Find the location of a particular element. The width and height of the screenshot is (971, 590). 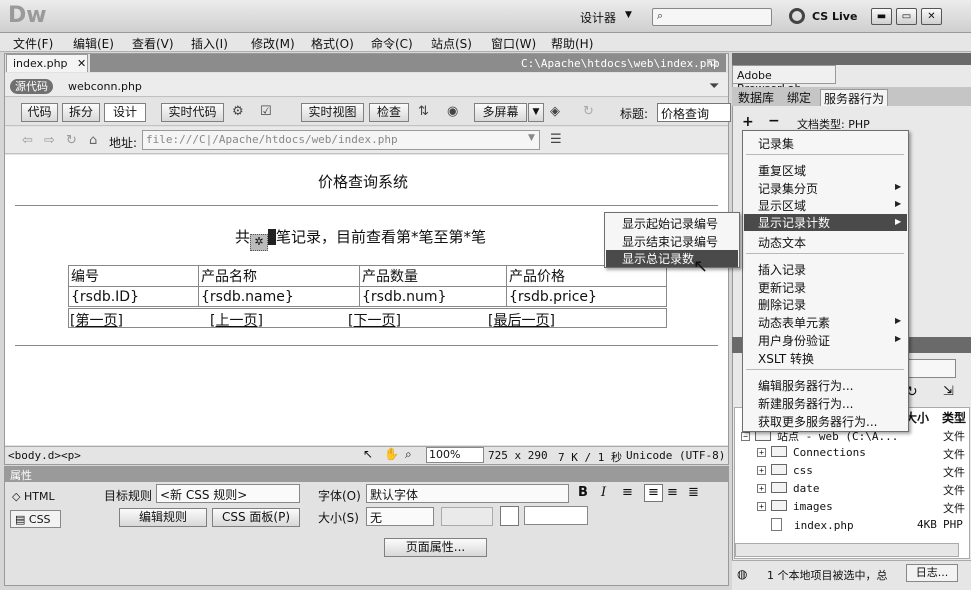

edit-rule-button: 编辑规则 is located at coordinates (163, 517).